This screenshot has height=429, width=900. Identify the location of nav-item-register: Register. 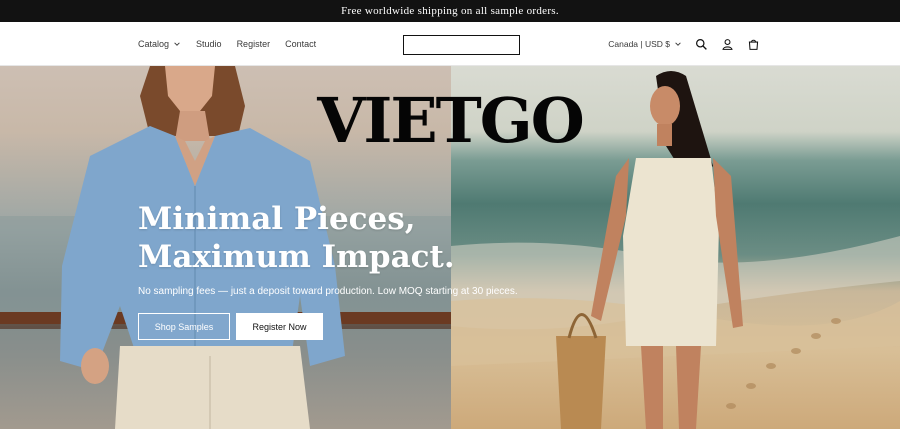
(254, 44).